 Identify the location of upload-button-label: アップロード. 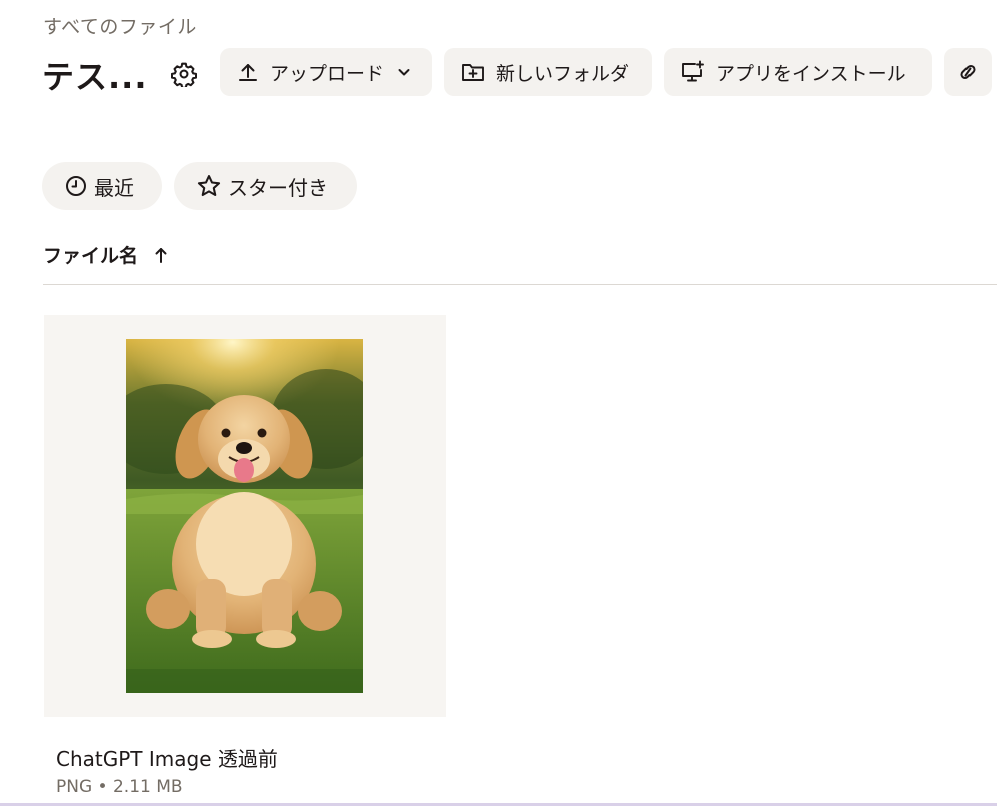
(327, 73).